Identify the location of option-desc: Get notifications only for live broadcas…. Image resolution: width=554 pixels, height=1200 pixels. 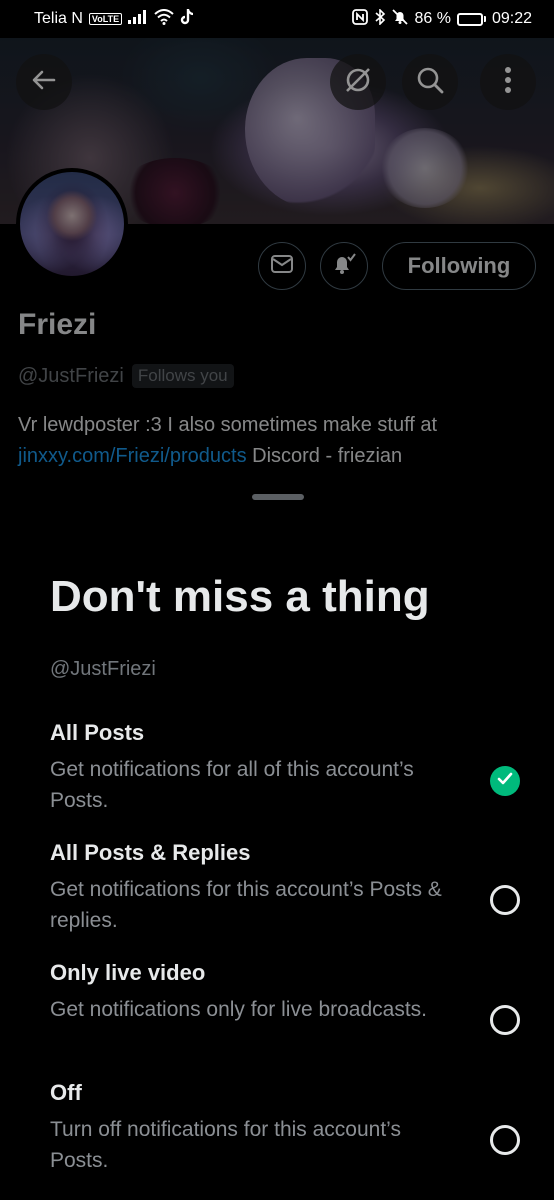
(239, 1009).